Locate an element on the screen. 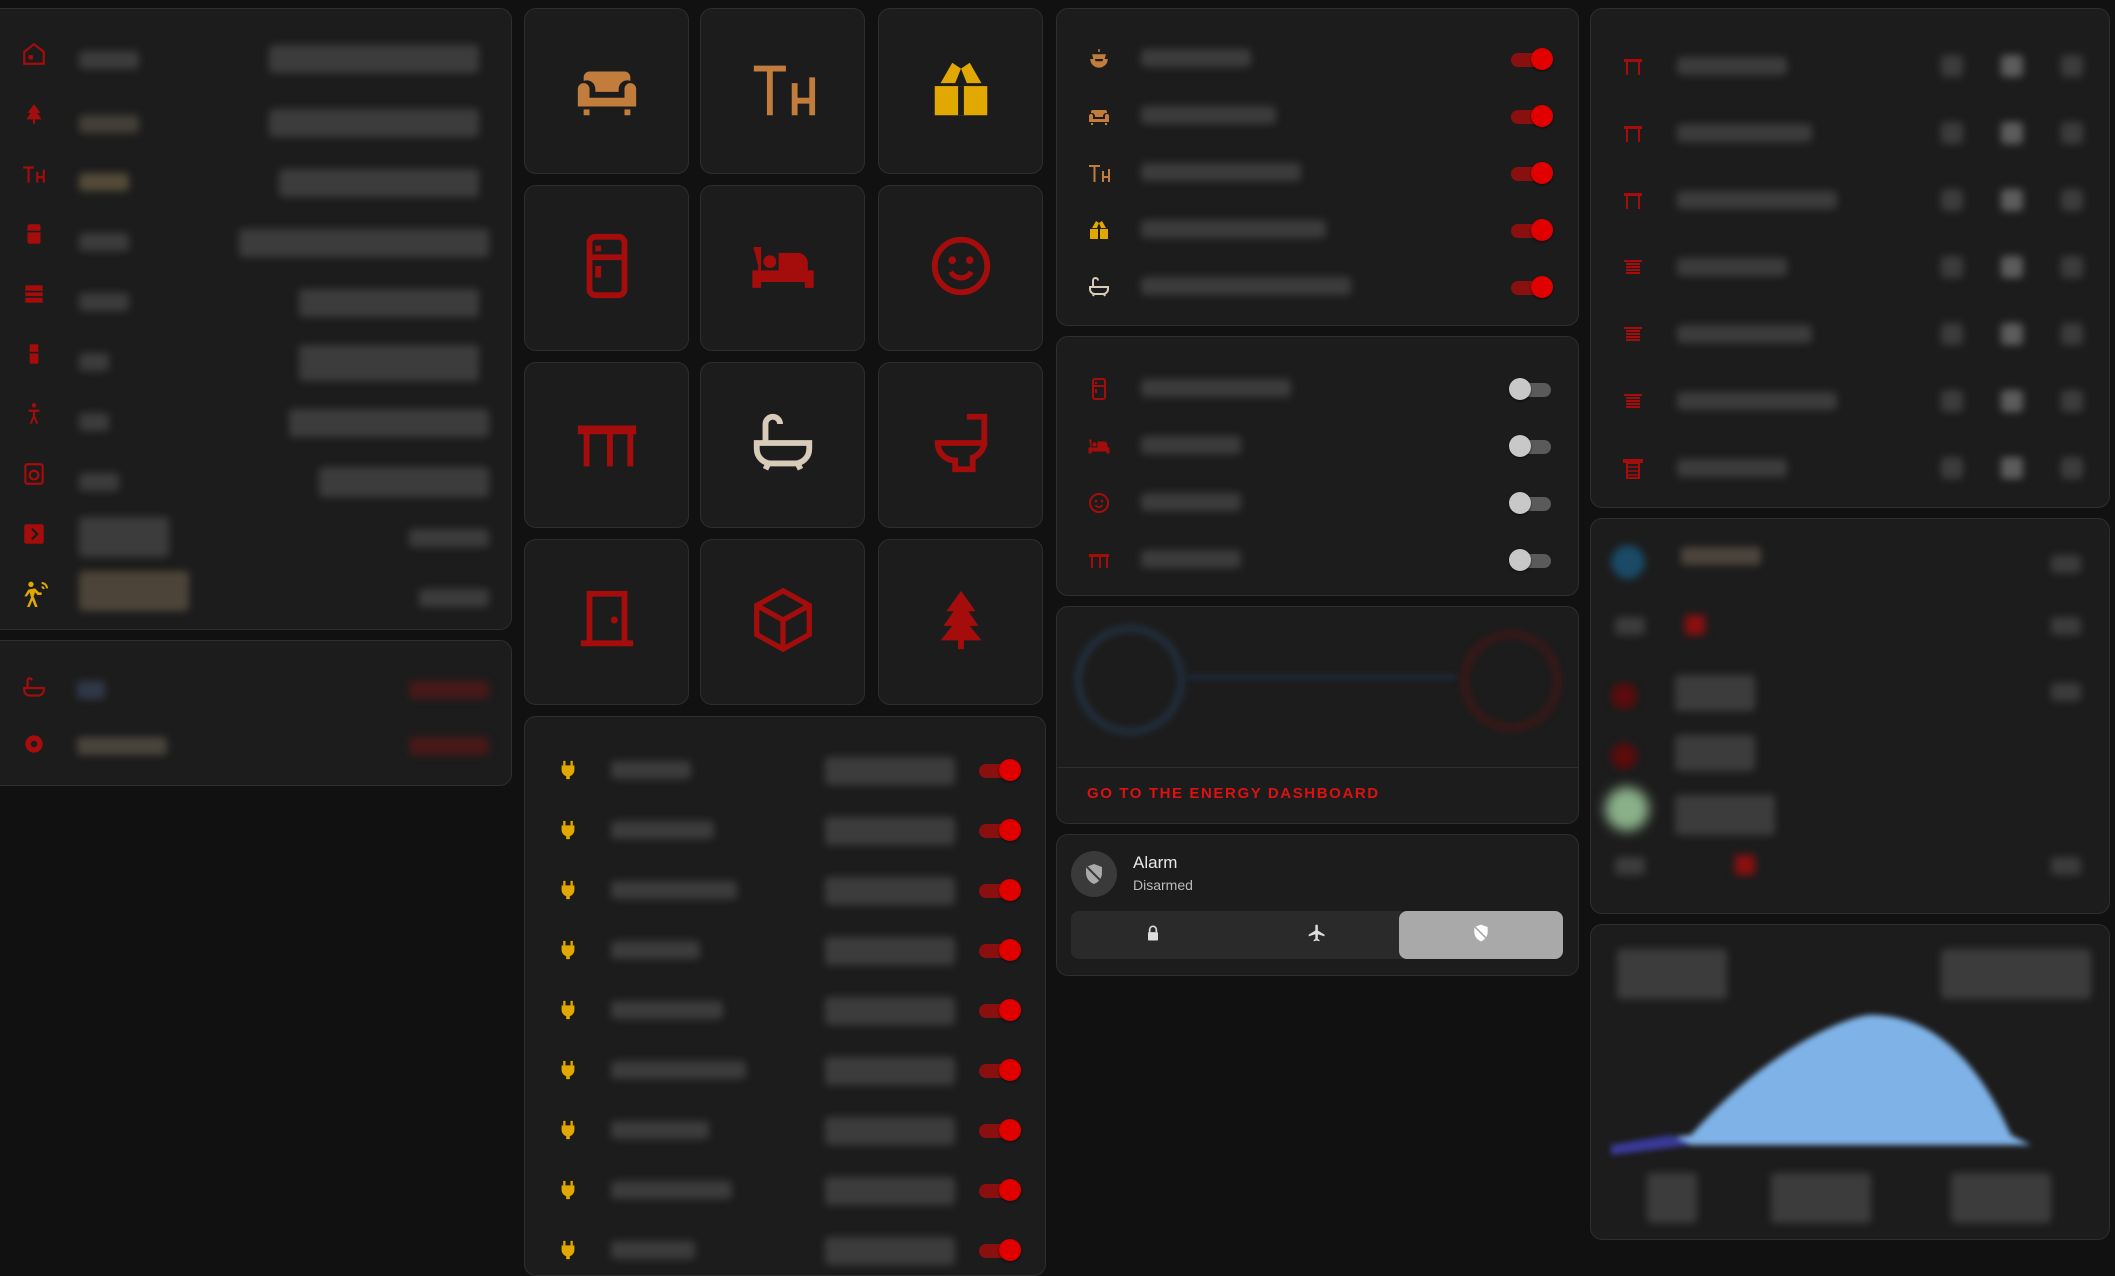  disarm-button is located at coordinates (1481, 935).